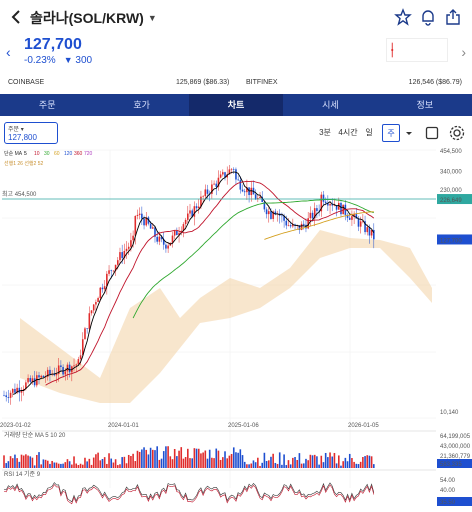 This screenshot has height=512, width=472. What do you see at coordinates (463, 52) in the screenshot?
I see `next-coin-icon: ›` at bounding box center [463, 52].